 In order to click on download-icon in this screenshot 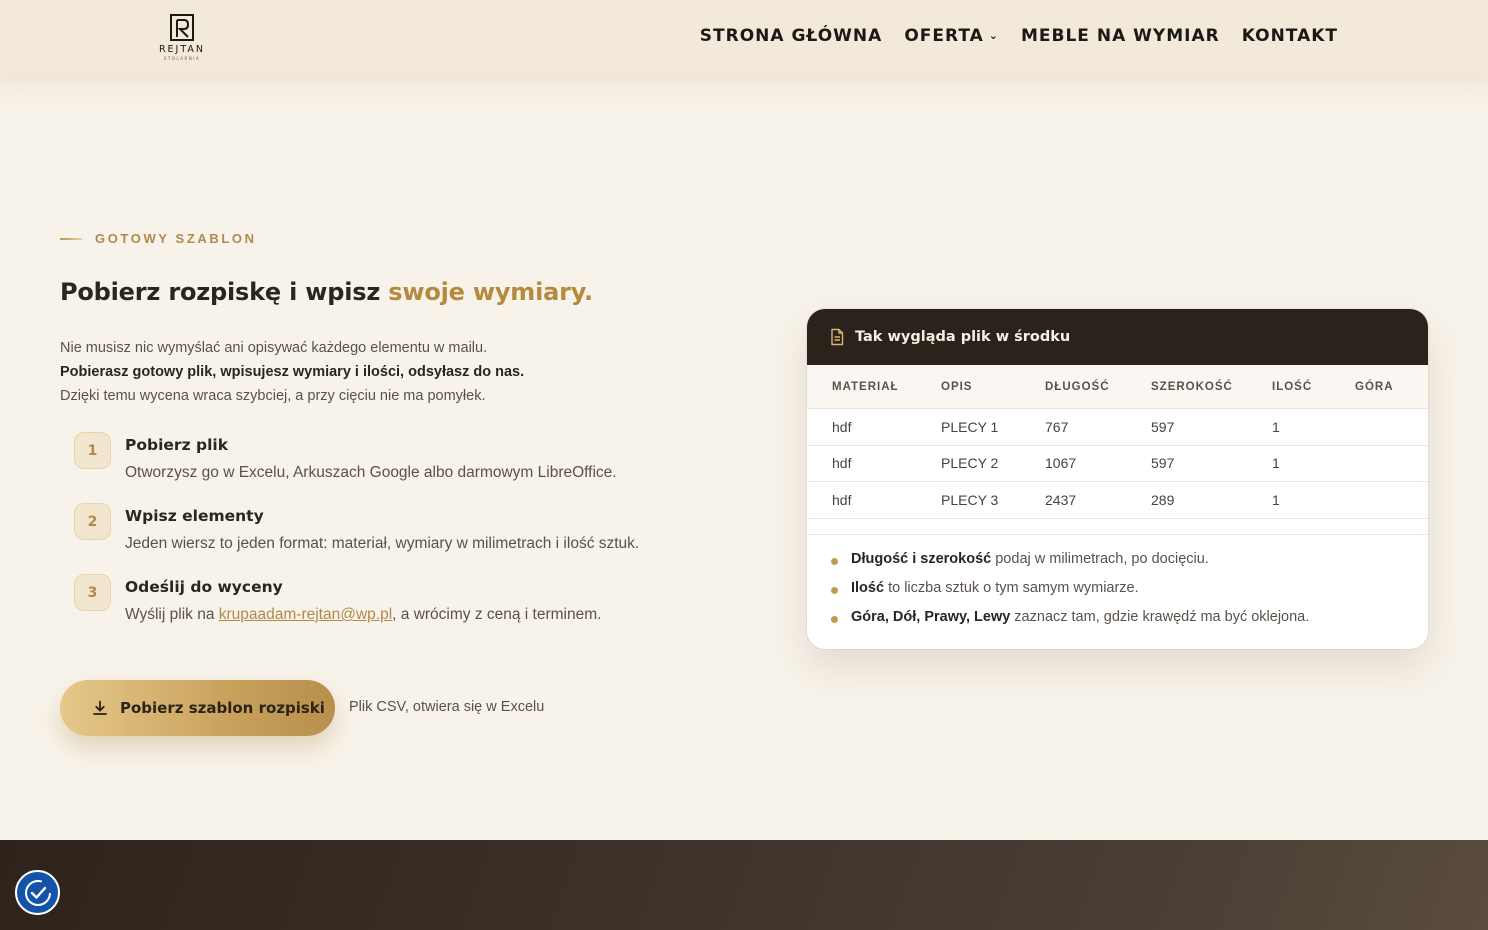, I will do `click(100, 707)`.